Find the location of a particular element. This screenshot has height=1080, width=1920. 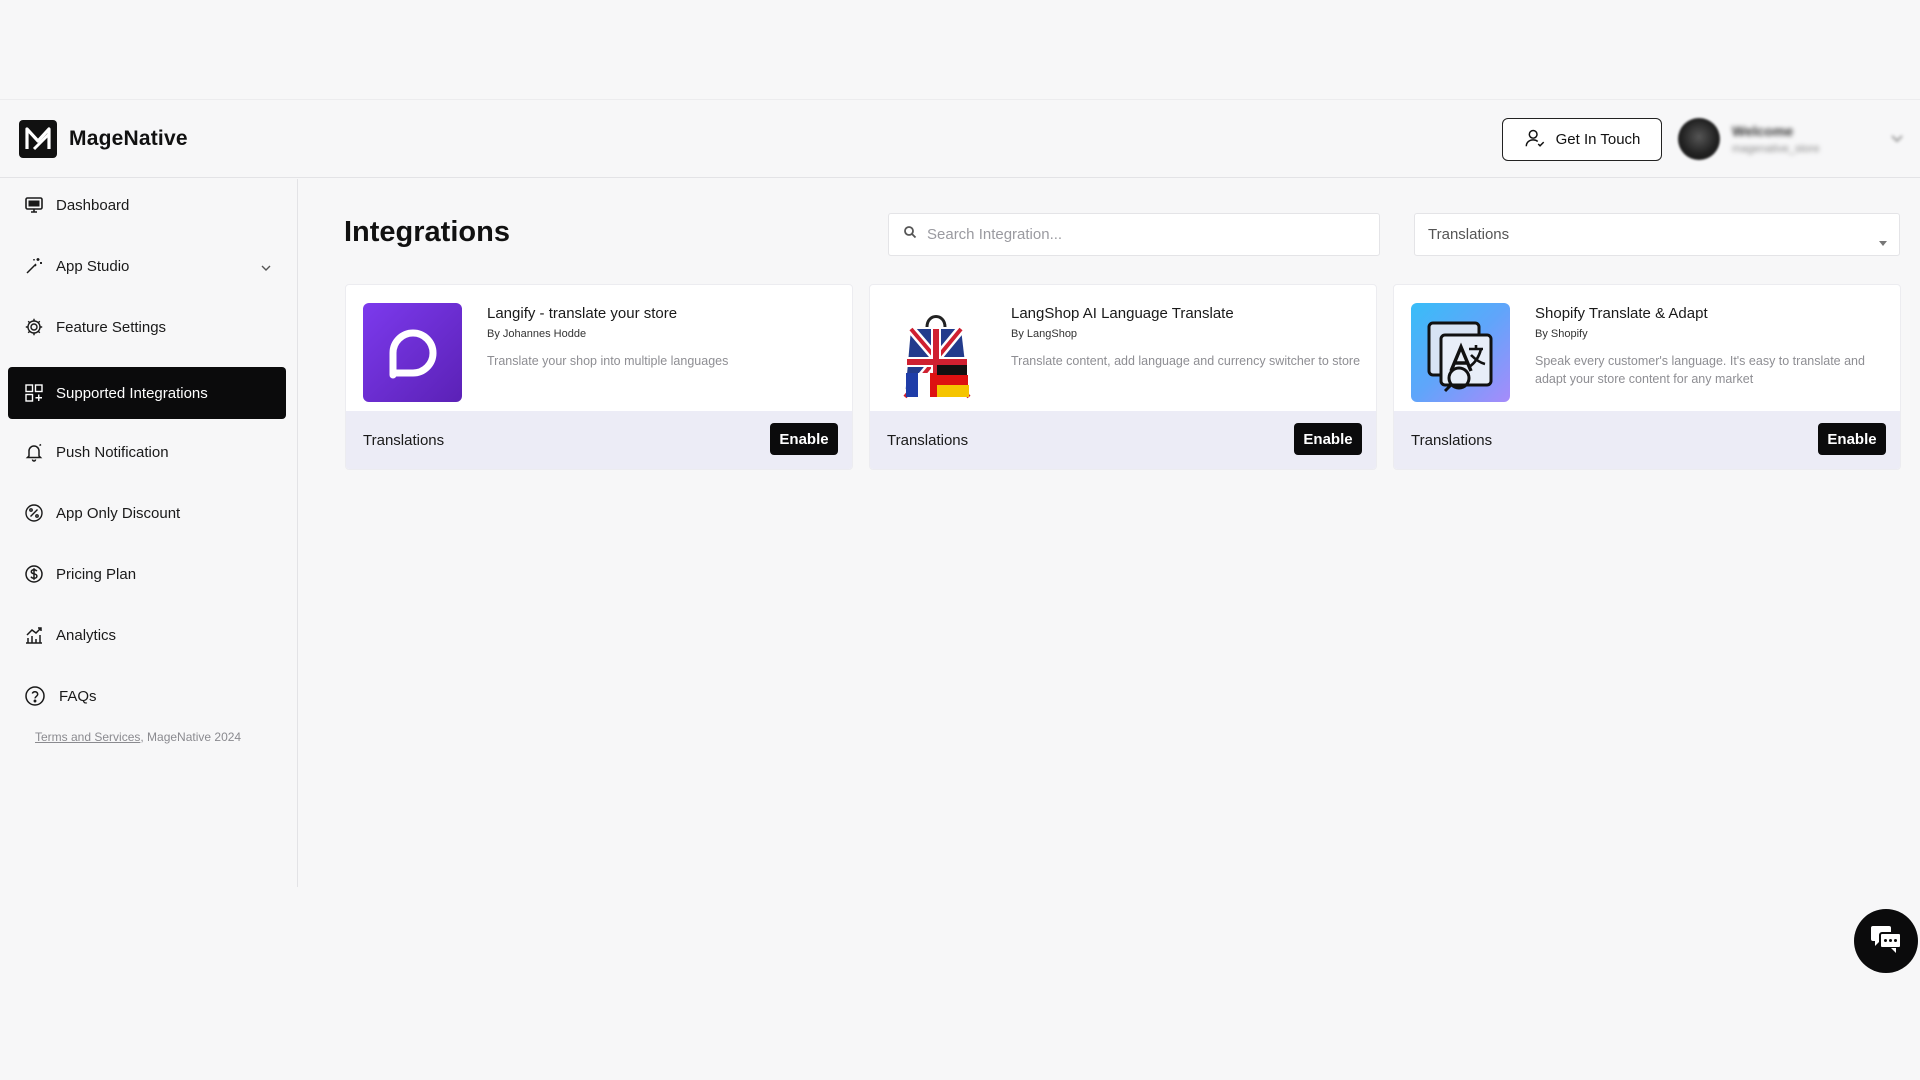

search-field is located at coordinates (1134, 234).